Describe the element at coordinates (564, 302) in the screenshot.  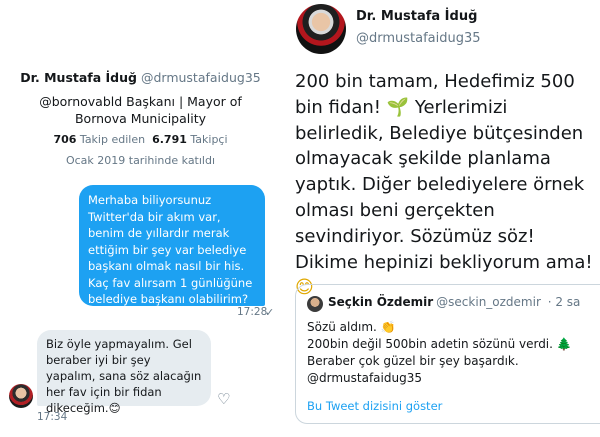
I see `quoted-tweet-time: · 2 sa` at that location.